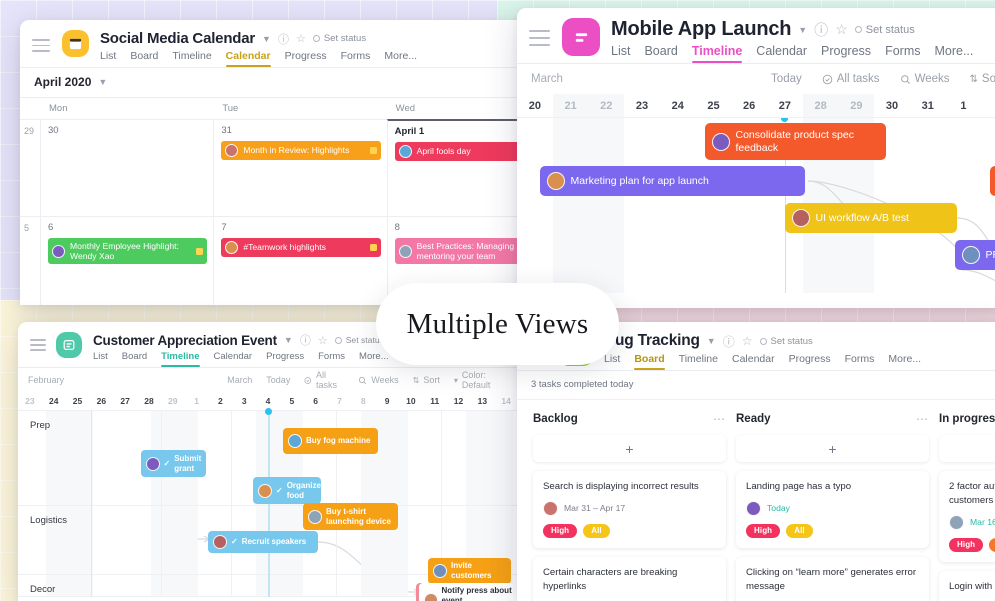 The height and width of the screenshot is (601, 995). Describe the element at coordinates (350, 516) in the screenshot. I see `timeline-task-bar: Buy t-shirt launching device` at that location.